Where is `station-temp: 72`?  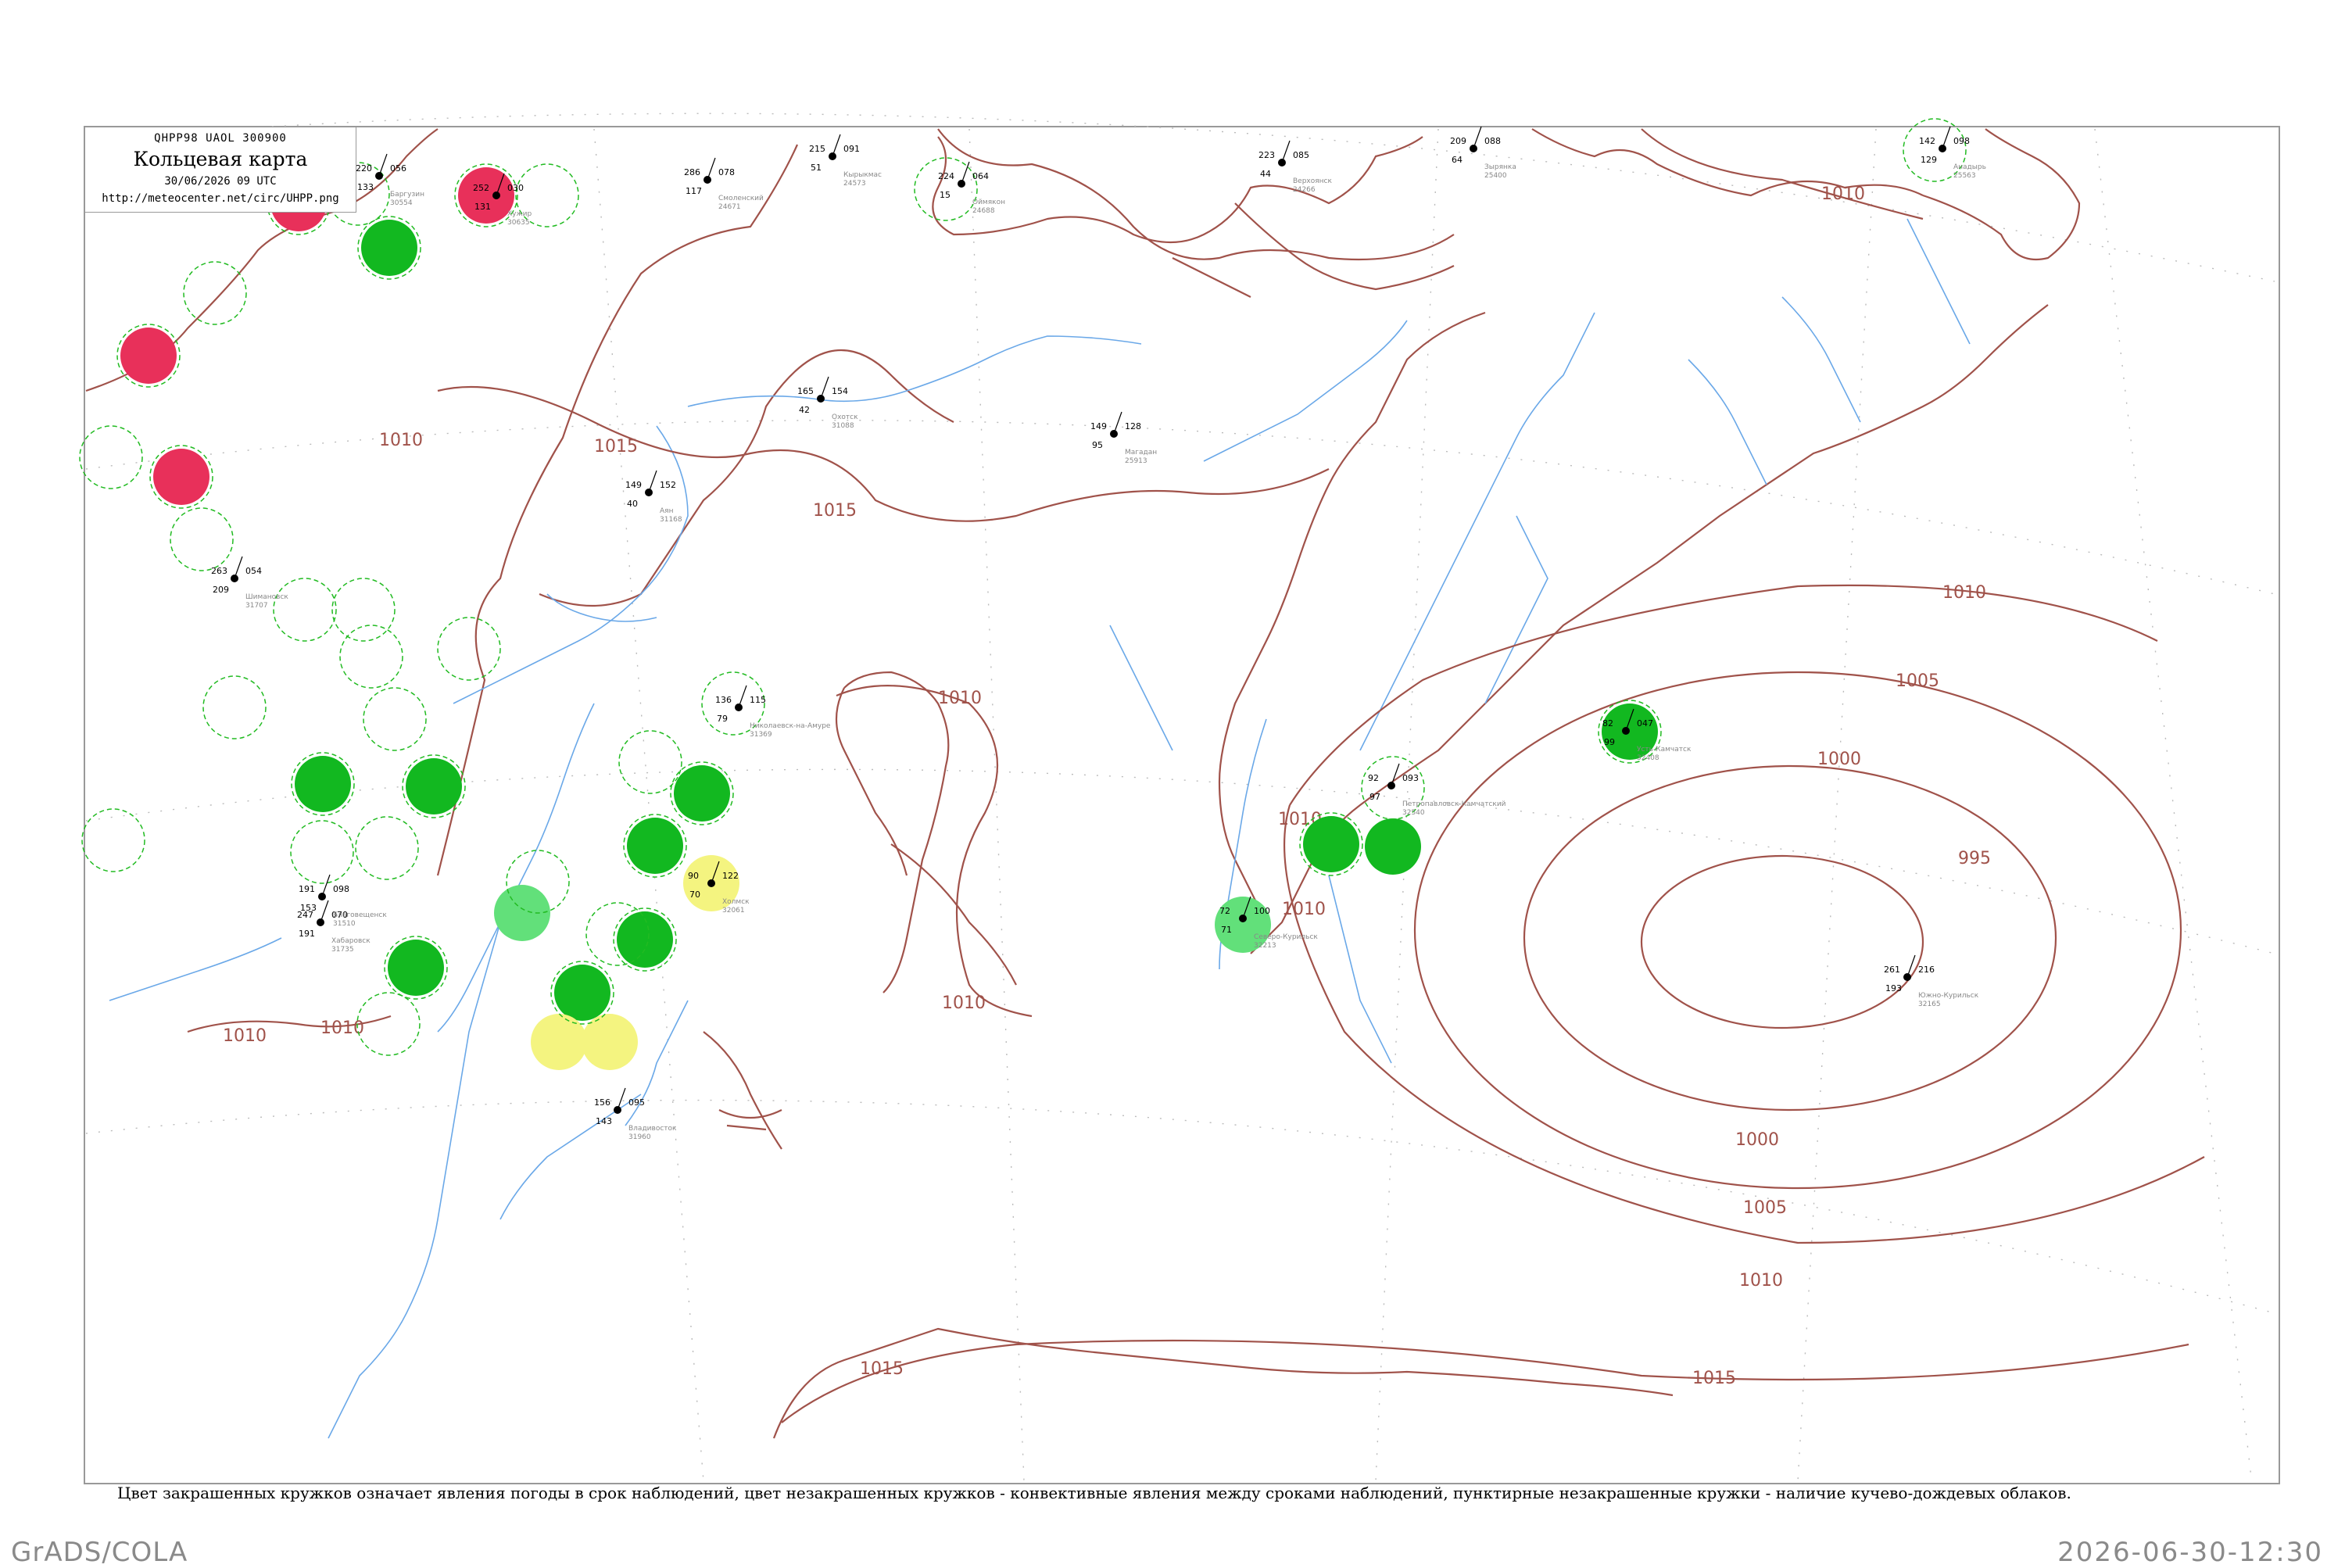 station-temp: 72 is located at coordinates (1224, 911).